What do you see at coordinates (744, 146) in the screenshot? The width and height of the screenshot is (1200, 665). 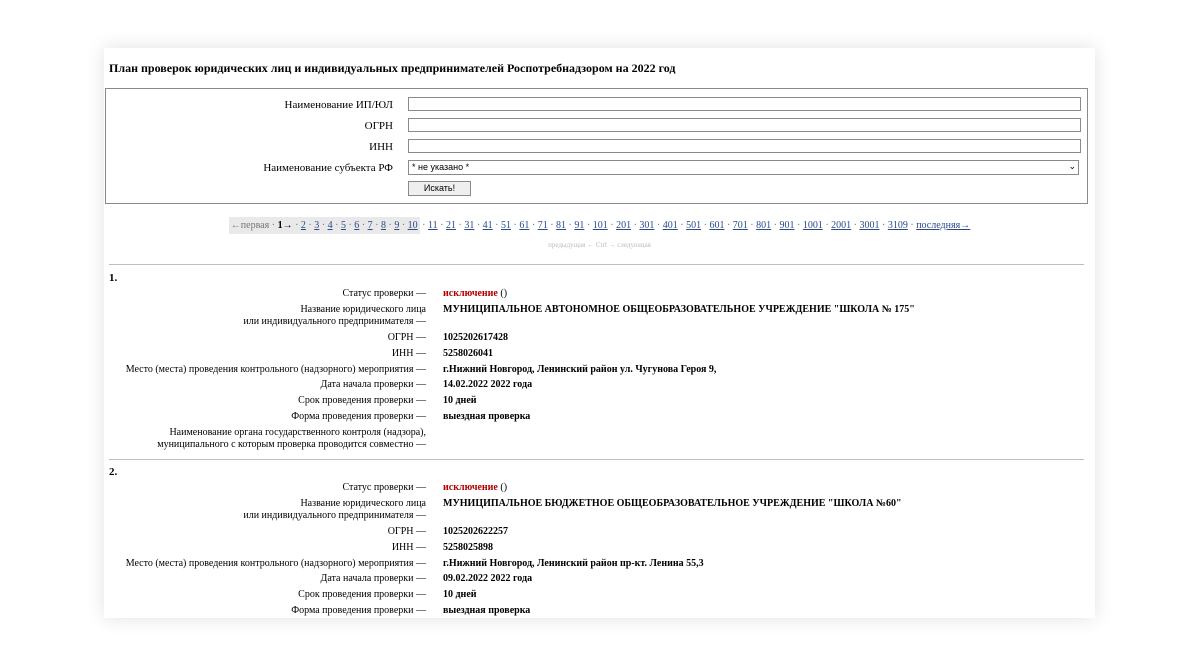 I see `inn-input` at bounding box center [744, 146].